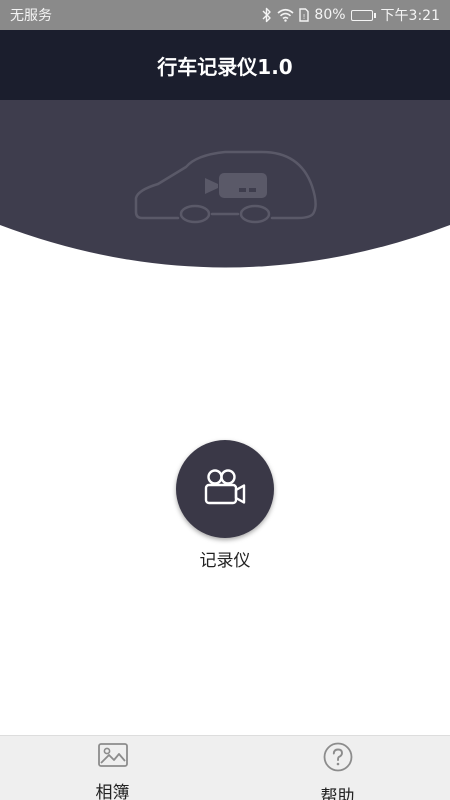  I want to click on battery-percent: 80%, so click(330, 15).